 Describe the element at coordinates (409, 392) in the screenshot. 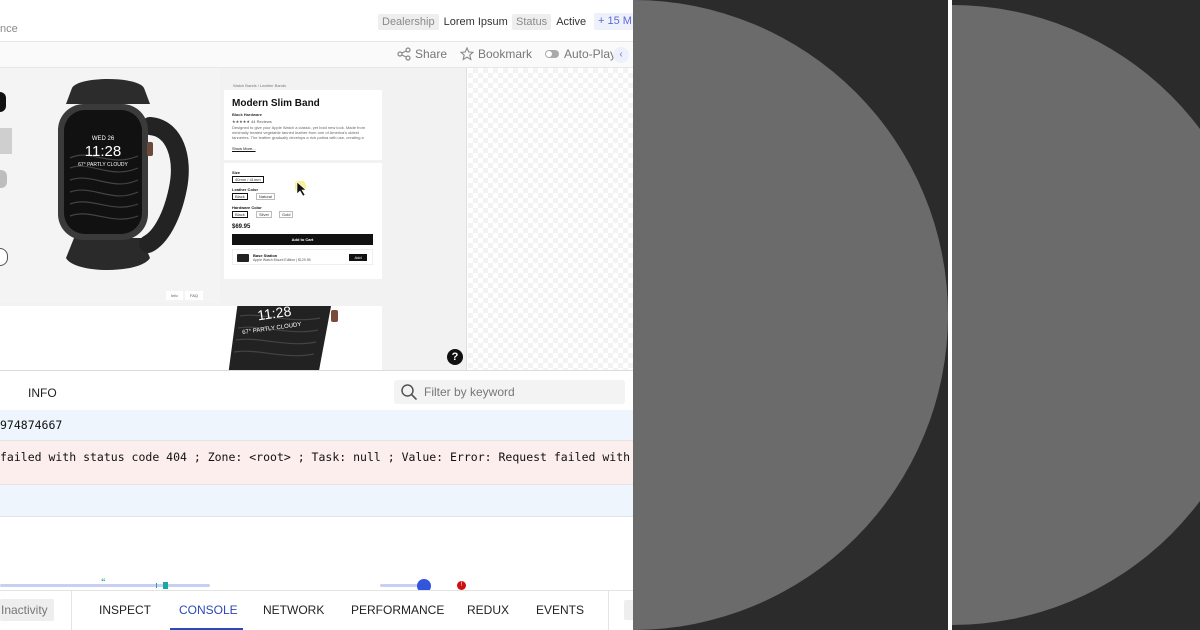

I see `search-icon` at that location.